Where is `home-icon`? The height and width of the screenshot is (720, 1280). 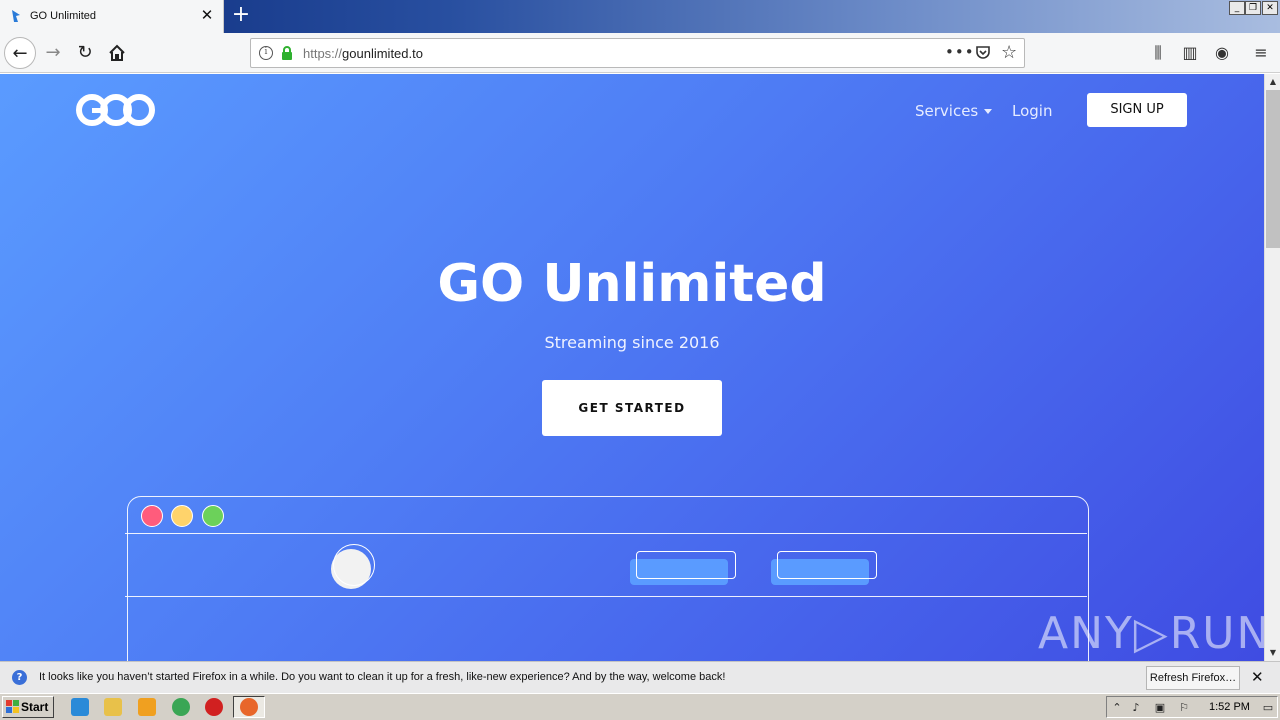 home-icon is located at coordinates (117, 52).